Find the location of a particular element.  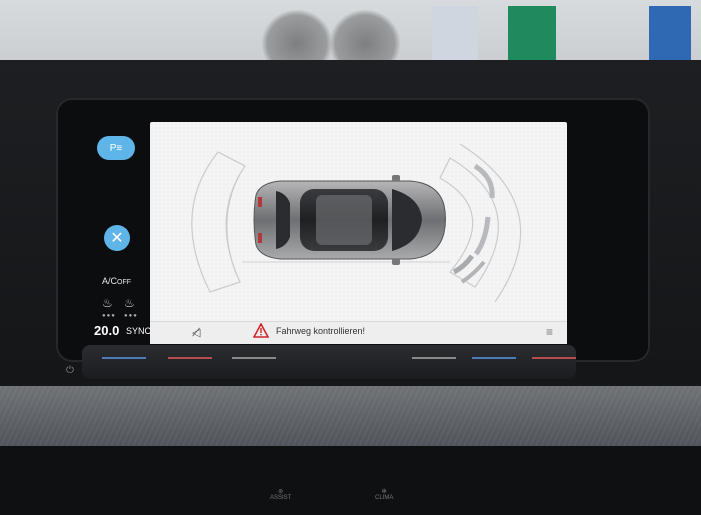

rear-sensor-zone-outer is located at coordinates (218, 222).